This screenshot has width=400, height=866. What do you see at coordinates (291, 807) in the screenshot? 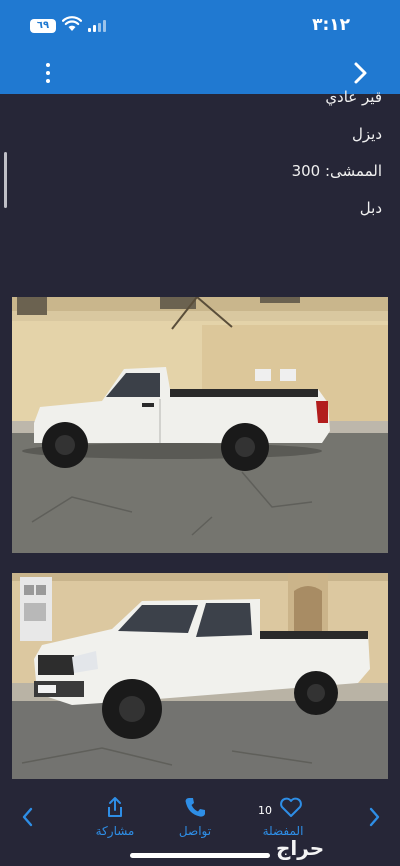
I see `heart-icon` at bounding box center [291, 807].